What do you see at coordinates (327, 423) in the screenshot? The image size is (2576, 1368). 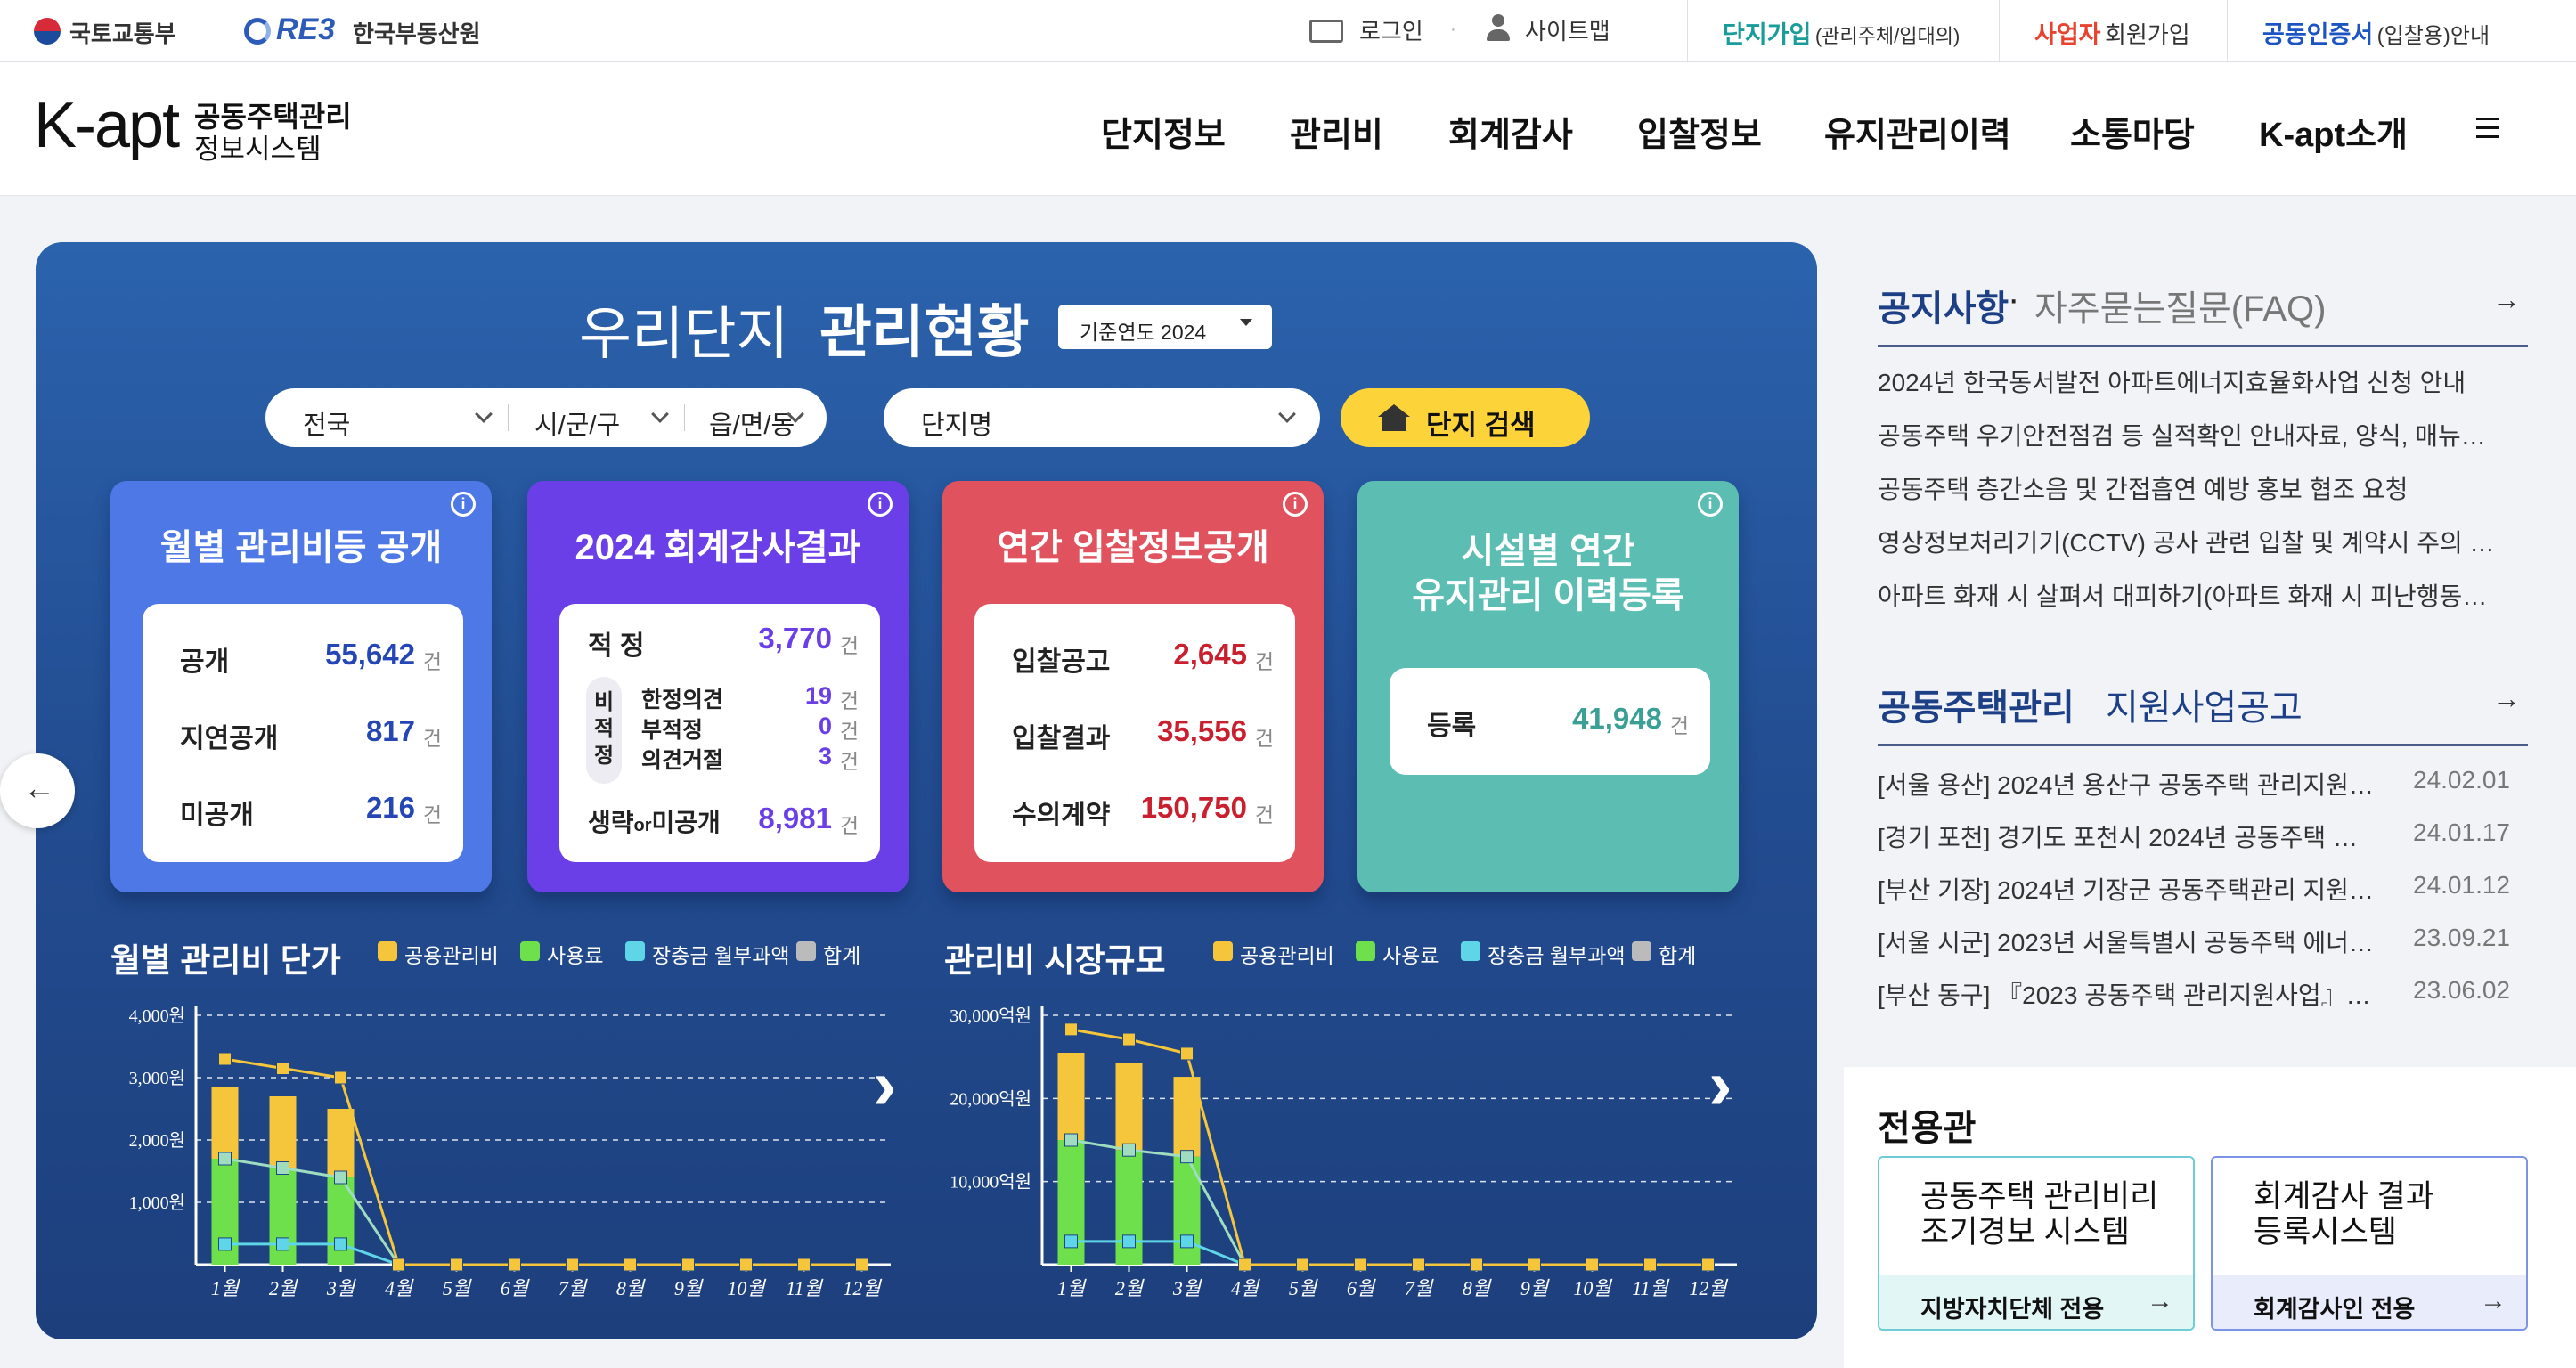 I see `region-select: 전국` at bounding box center [327, 423].